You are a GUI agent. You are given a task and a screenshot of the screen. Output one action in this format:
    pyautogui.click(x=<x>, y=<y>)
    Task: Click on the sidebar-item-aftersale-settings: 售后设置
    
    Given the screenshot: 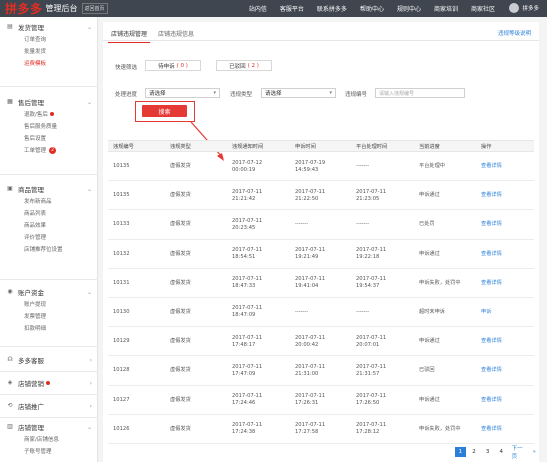 What is the action you would take?
    pyautogui.click(x=49, y=138)
    